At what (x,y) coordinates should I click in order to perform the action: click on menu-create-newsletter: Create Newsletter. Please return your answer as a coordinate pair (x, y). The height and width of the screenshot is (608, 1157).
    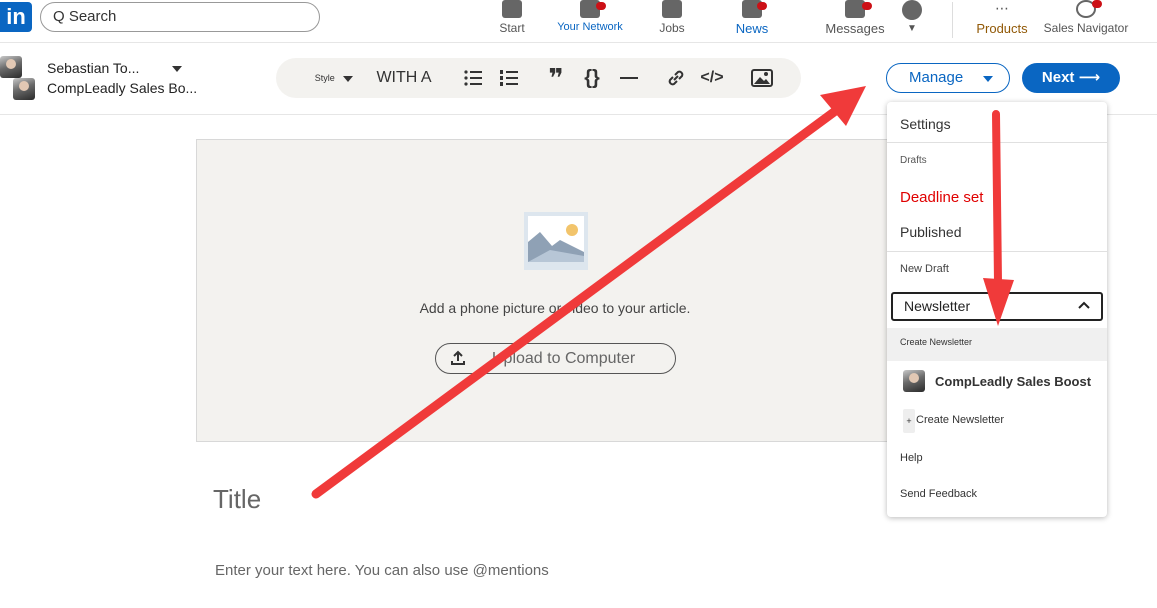
    Looking at the image, I should click on (960, 420).